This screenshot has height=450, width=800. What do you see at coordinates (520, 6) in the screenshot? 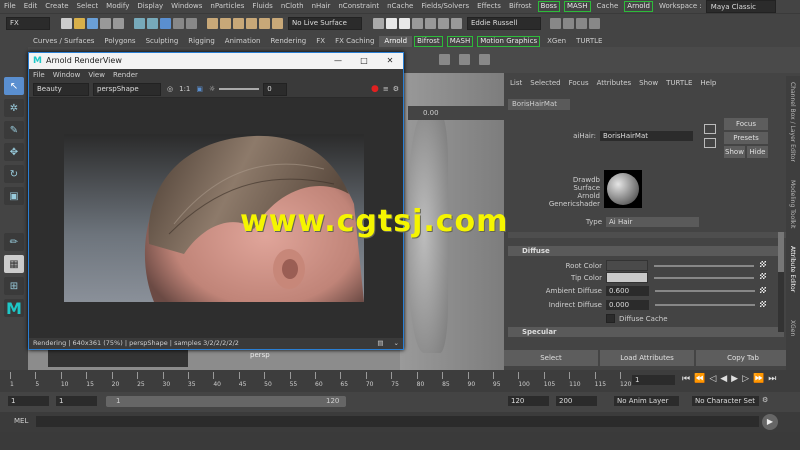
I see `menu-item-bifrost: Bifrost` at bounding box center [520, 6].